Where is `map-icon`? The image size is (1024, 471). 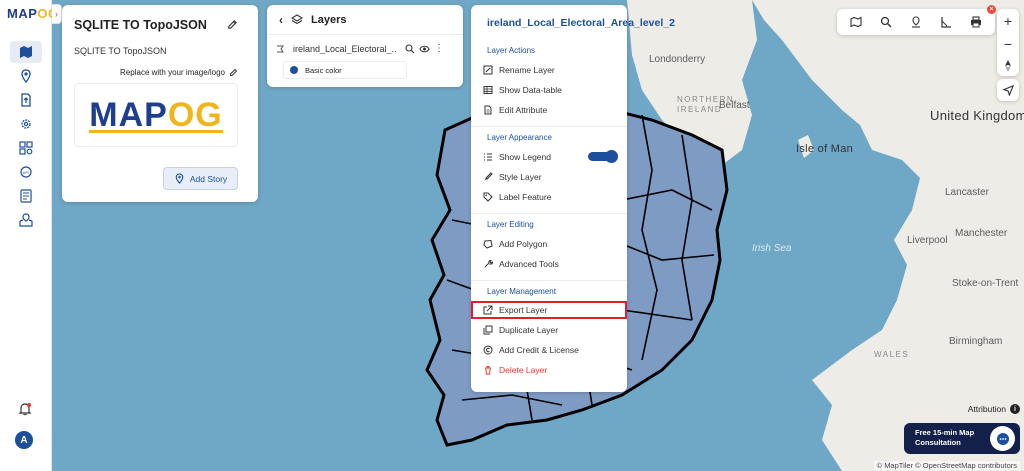 map-icon is located at coordinates (26, 52).